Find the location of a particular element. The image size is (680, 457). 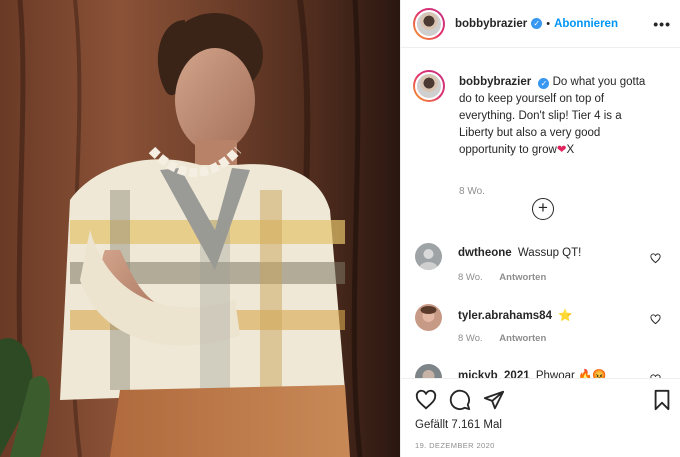

comment-text: mickyb_2021 Phwoar 🔥😡 is located at coordinates (532, 373).